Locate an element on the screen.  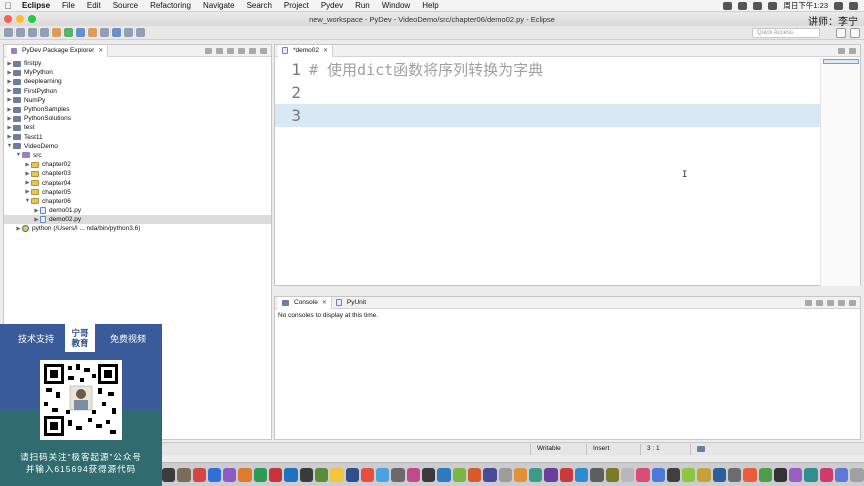
save-icon is located at coordinates (20, 32).